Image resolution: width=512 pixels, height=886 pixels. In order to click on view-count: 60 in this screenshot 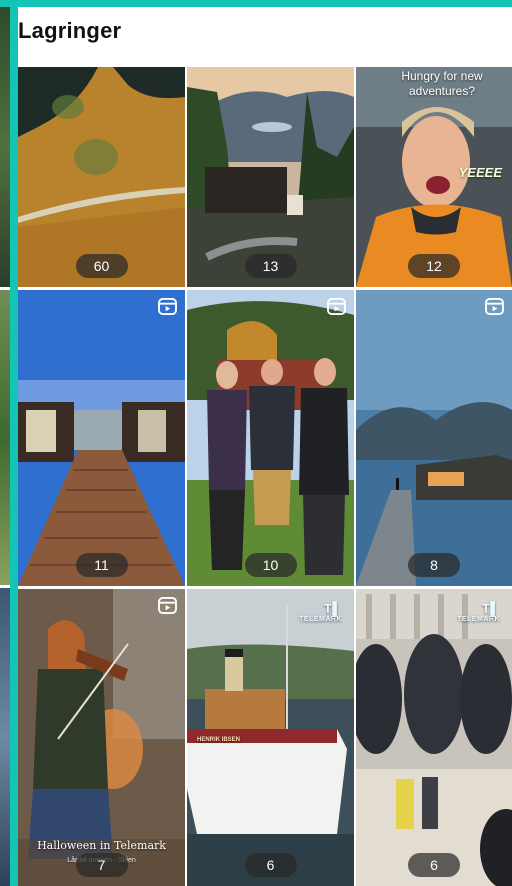, I will do `click(101, 266)`.